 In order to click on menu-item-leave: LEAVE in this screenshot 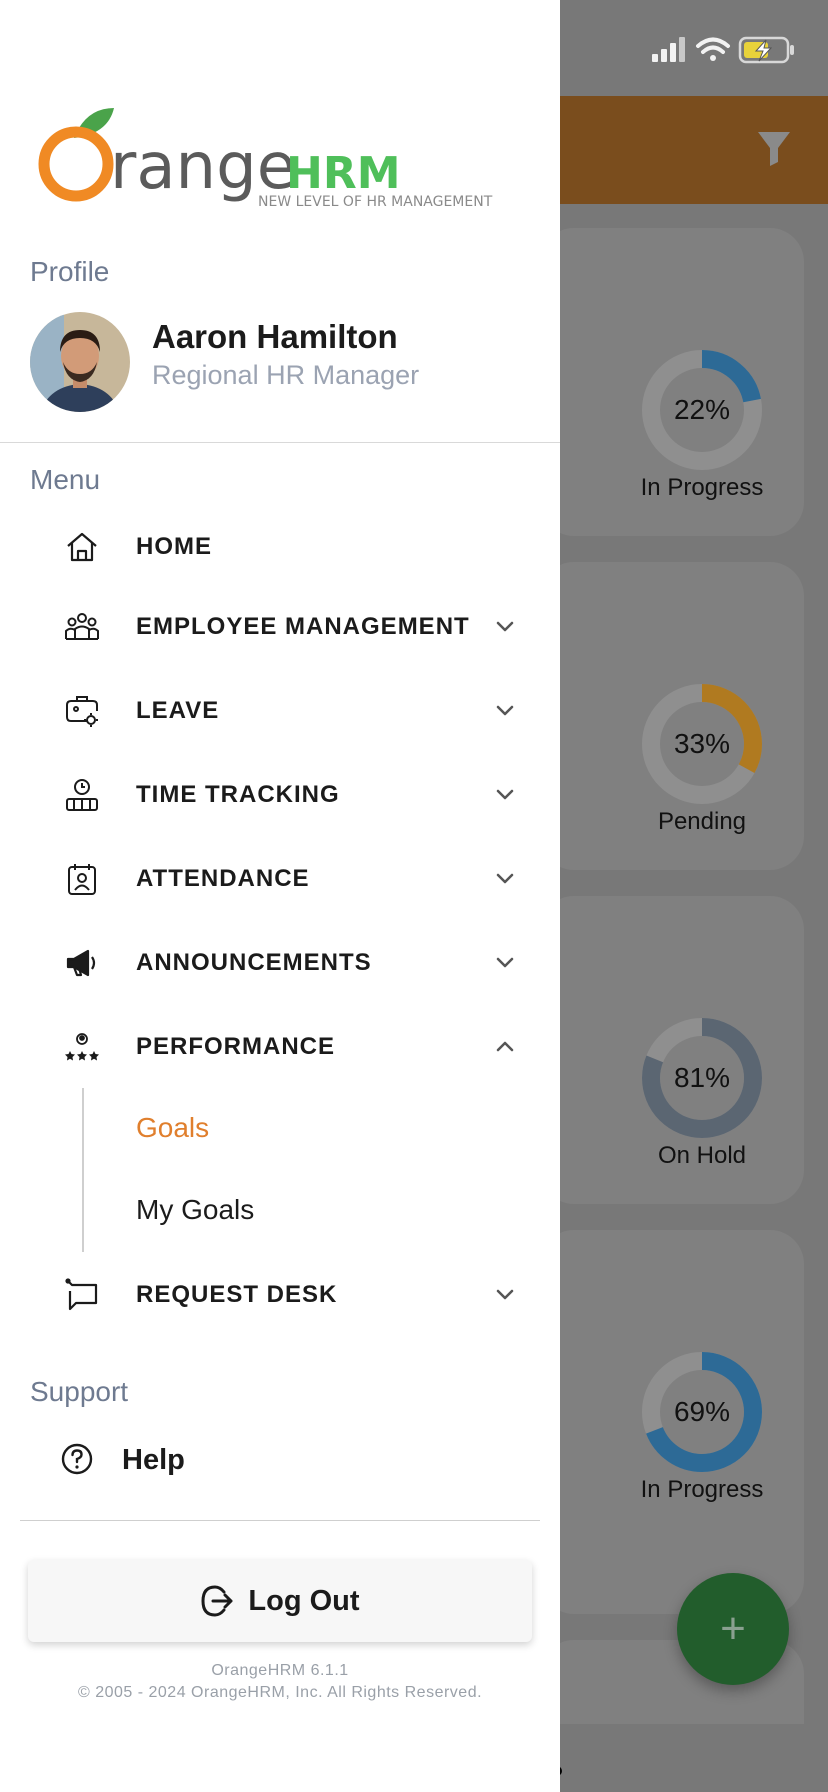, I will do `click(280, 711)`.